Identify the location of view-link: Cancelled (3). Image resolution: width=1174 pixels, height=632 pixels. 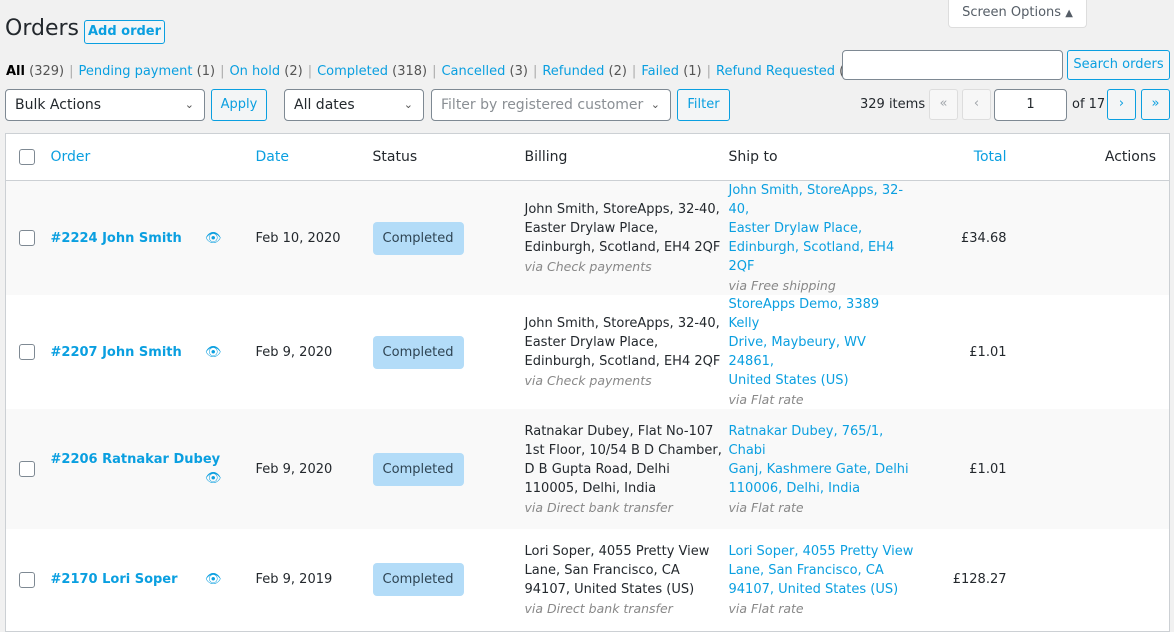
(484, 71).